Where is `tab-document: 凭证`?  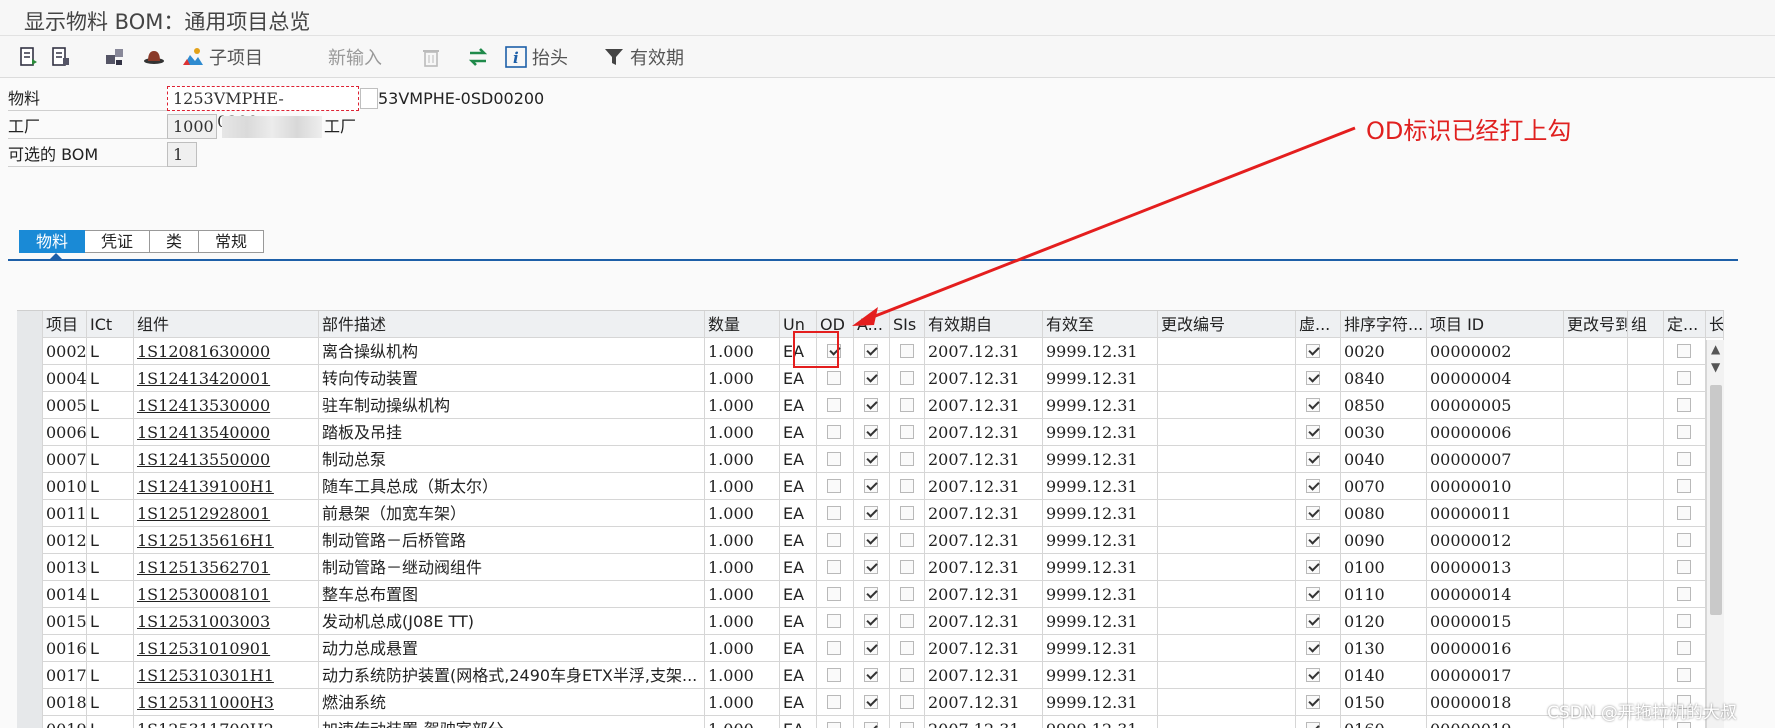 tab-document: 凭证 is located at coordinates (118, 241).